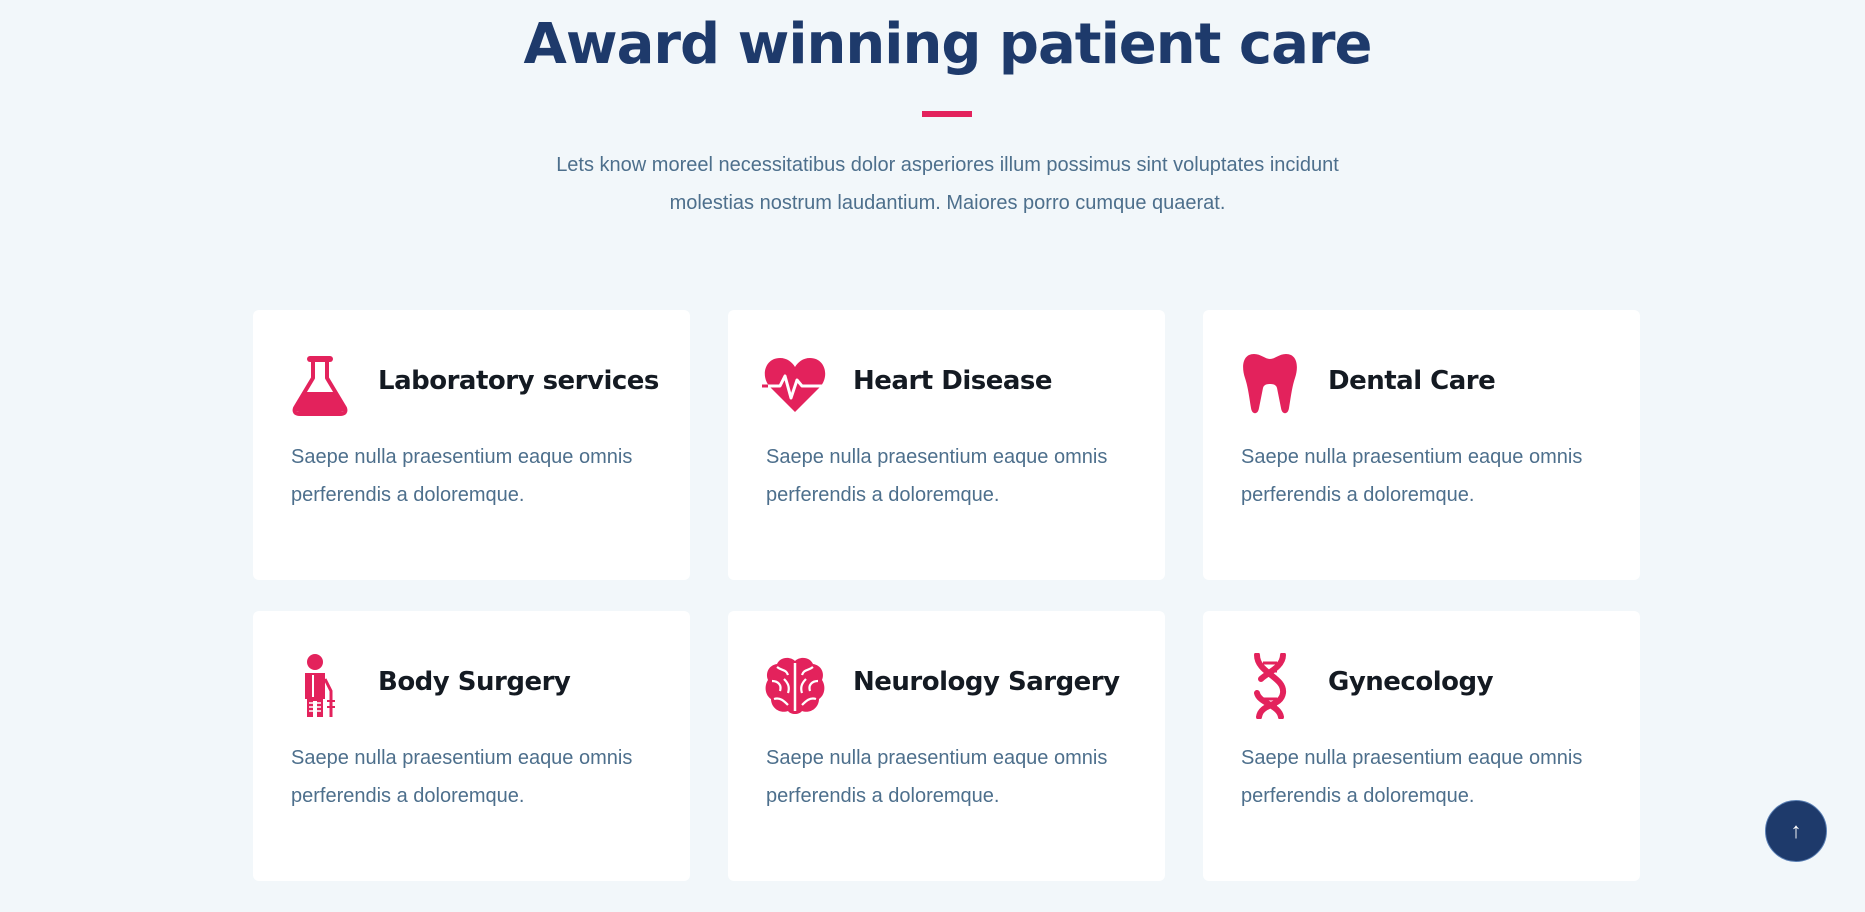 This screenshot has width=1865, height=912. I want to click on brain-icon, so click(795, 686).